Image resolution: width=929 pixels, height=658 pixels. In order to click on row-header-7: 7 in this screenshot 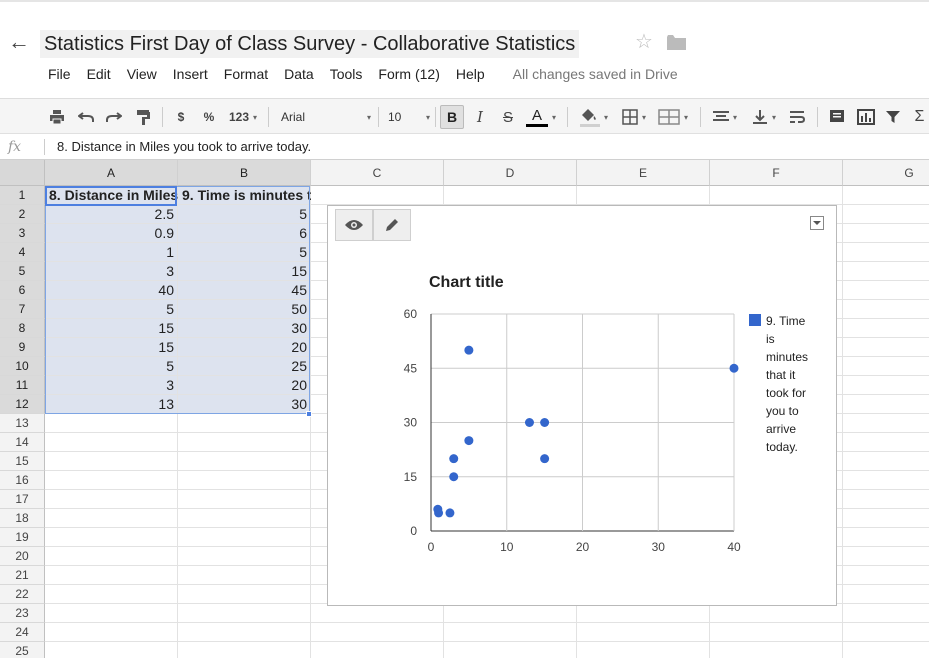, I will do `click(22, 309)`.